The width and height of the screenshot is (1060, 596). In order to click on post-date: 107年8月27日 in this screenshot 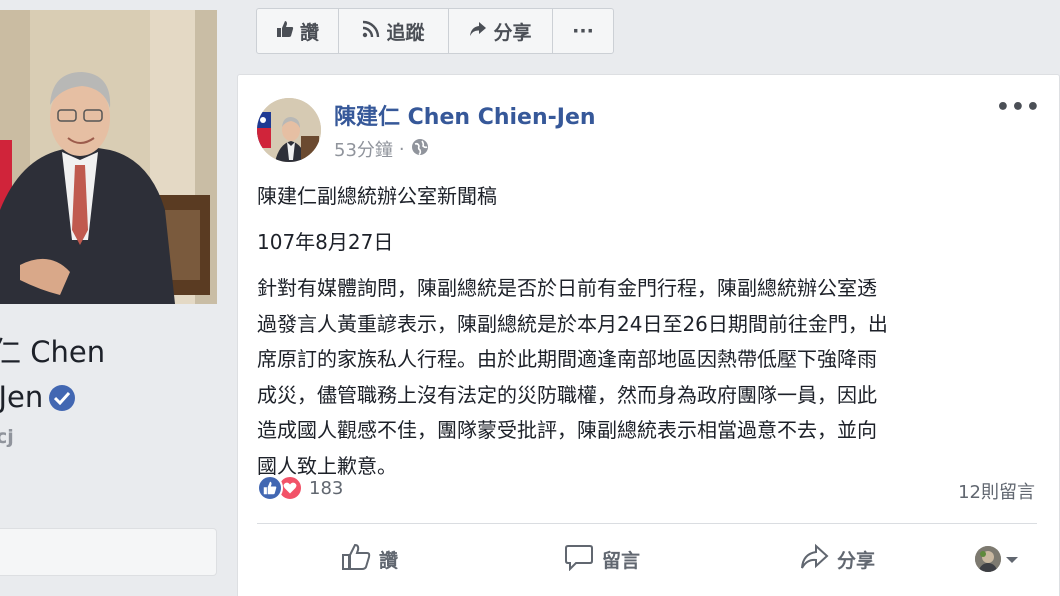, I will do `click(325, 242)`.